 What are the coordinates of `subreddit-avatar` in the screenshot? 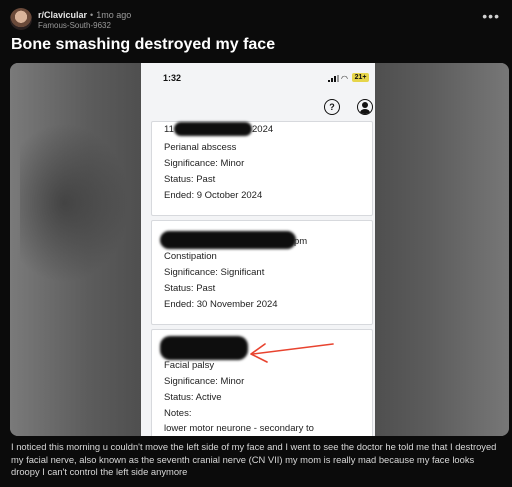 It's located at (21, 19).